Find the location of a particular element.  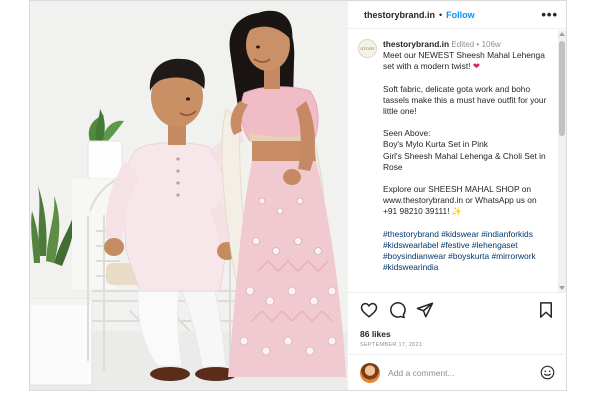

comment-bar is located at coordinates (457, 372).